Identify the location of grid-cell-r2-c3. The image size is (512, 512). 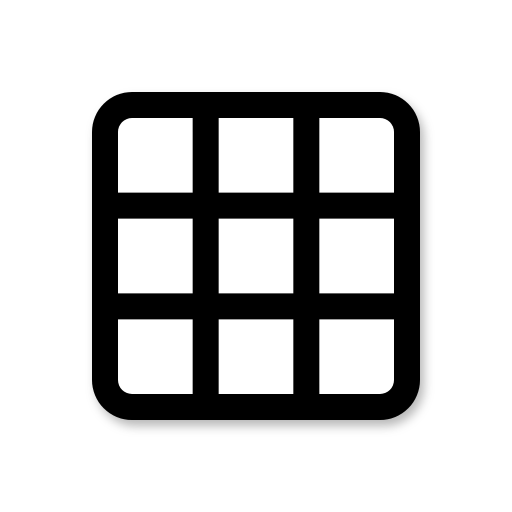
(356, 256).